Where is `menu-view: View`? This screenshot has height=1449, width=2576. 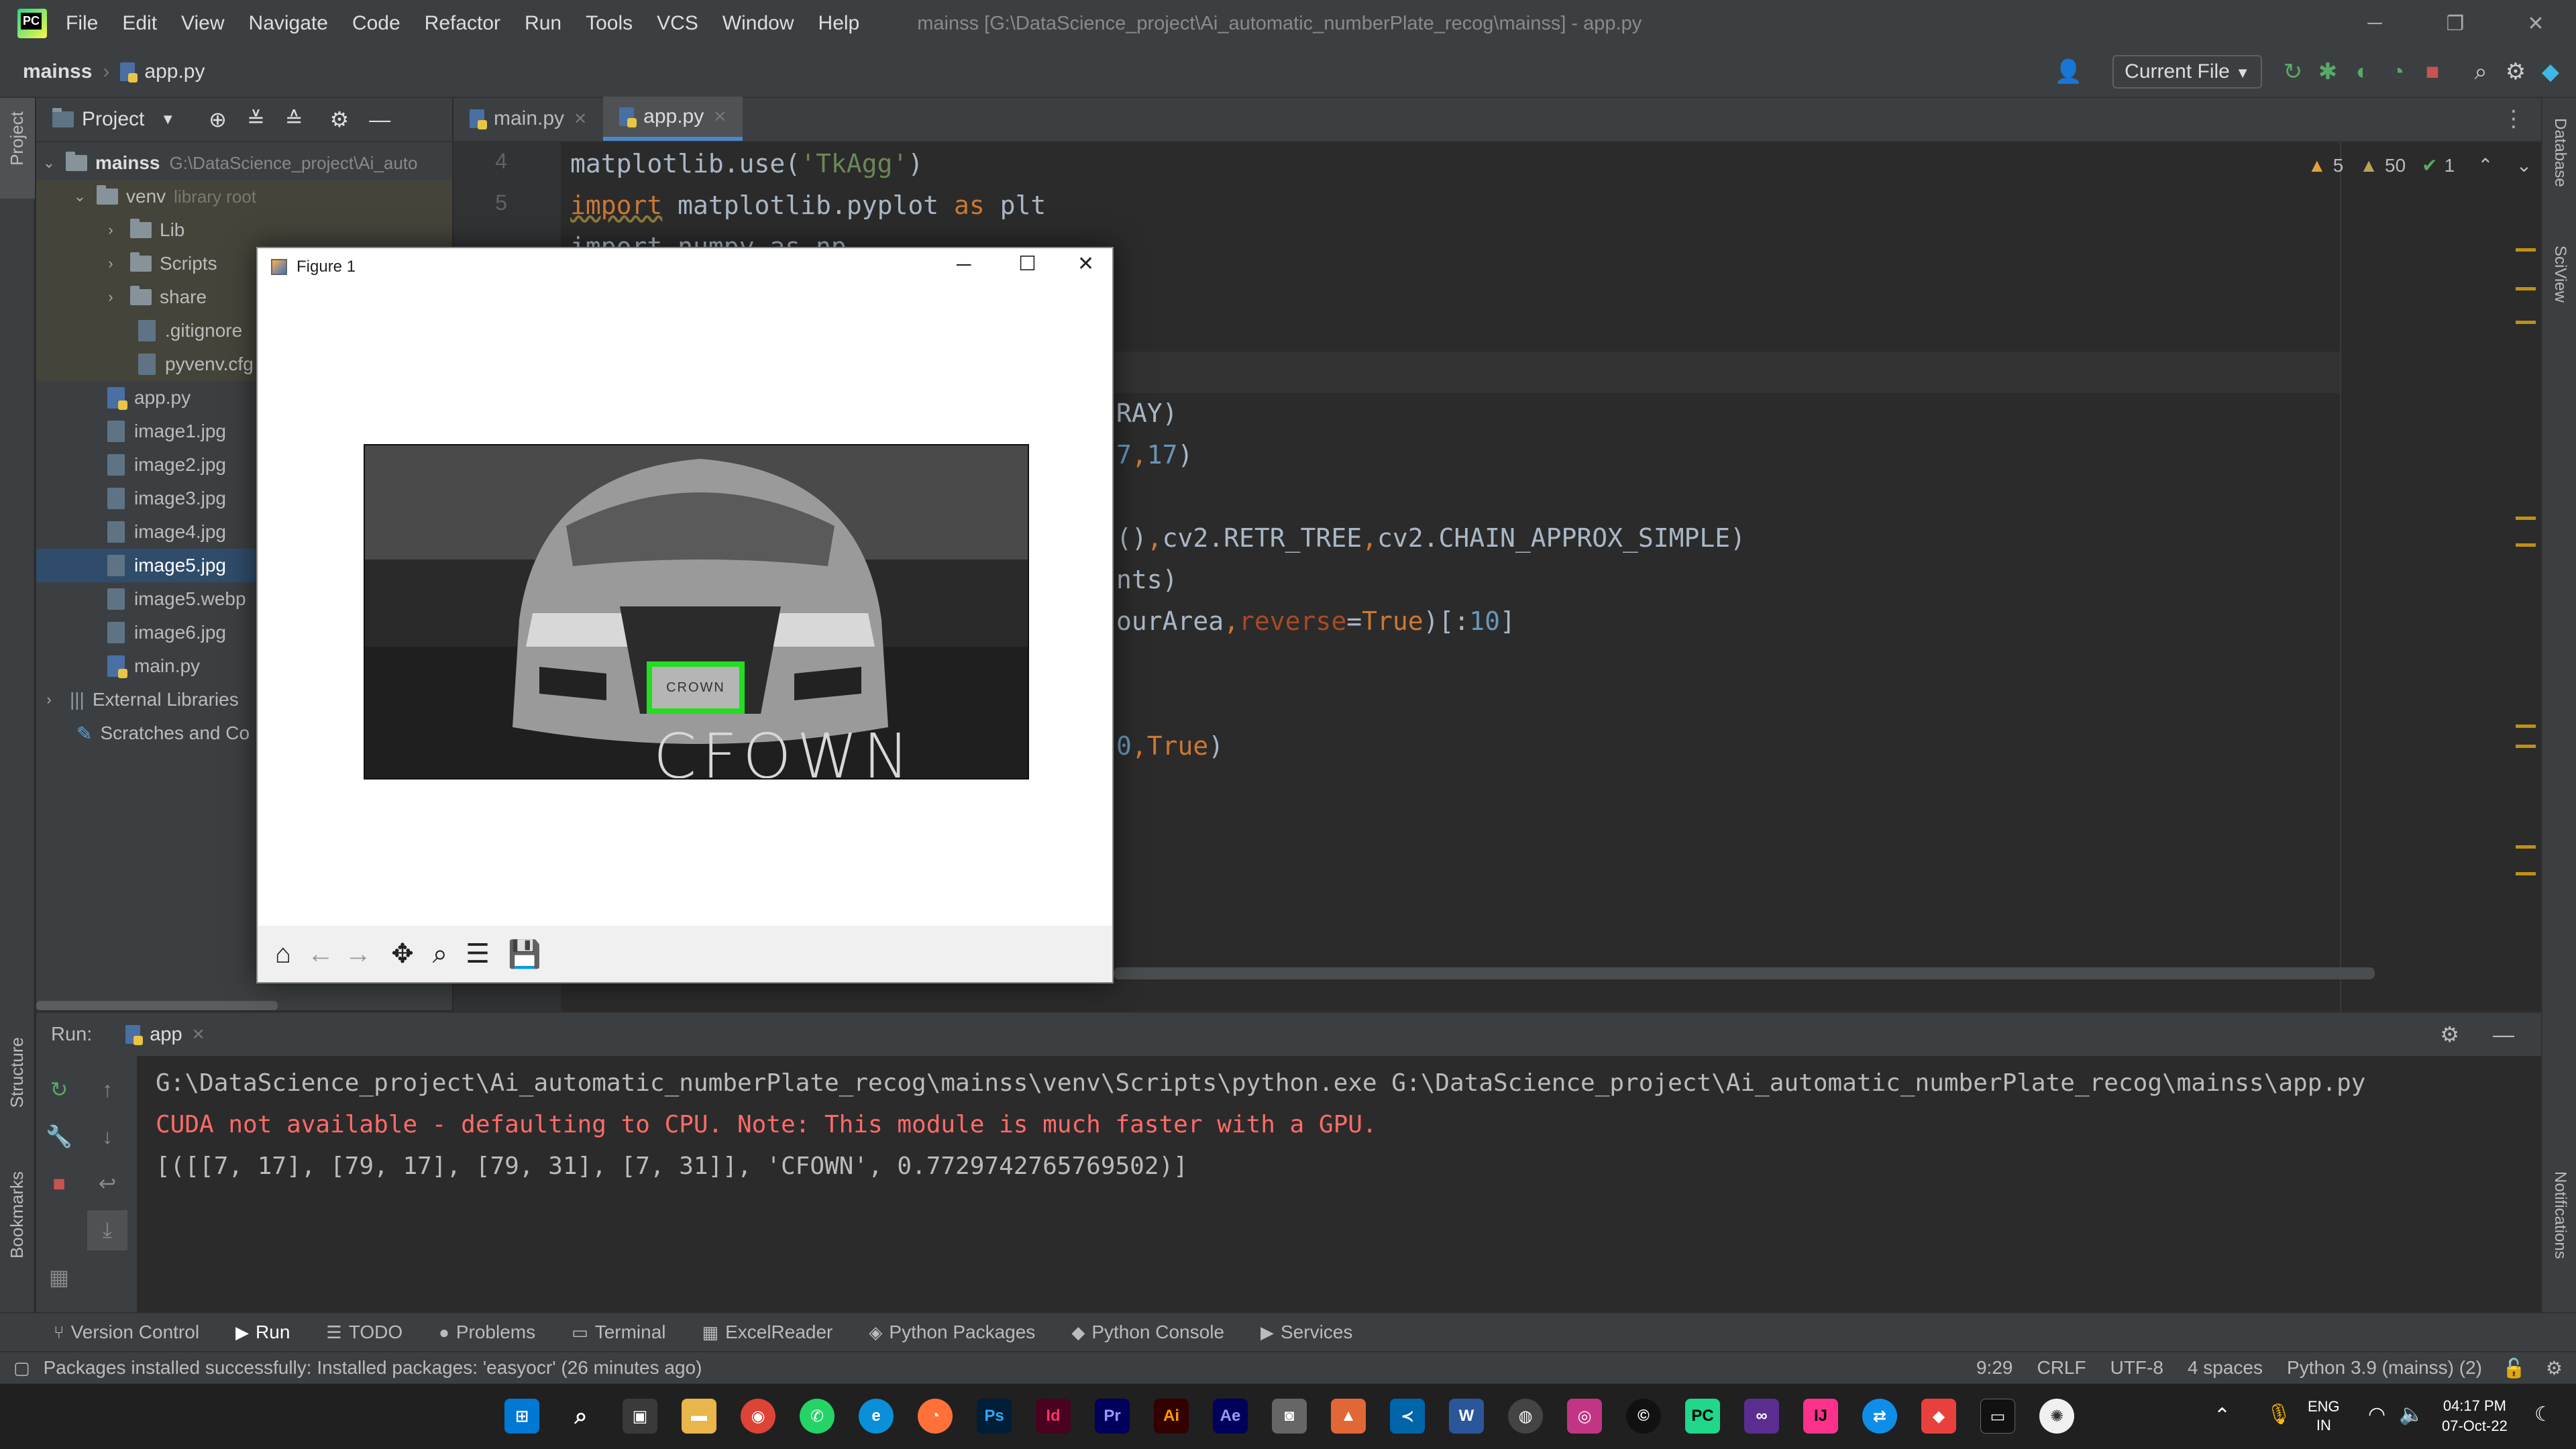 menu-view: View is located at coordinates (202, 23).